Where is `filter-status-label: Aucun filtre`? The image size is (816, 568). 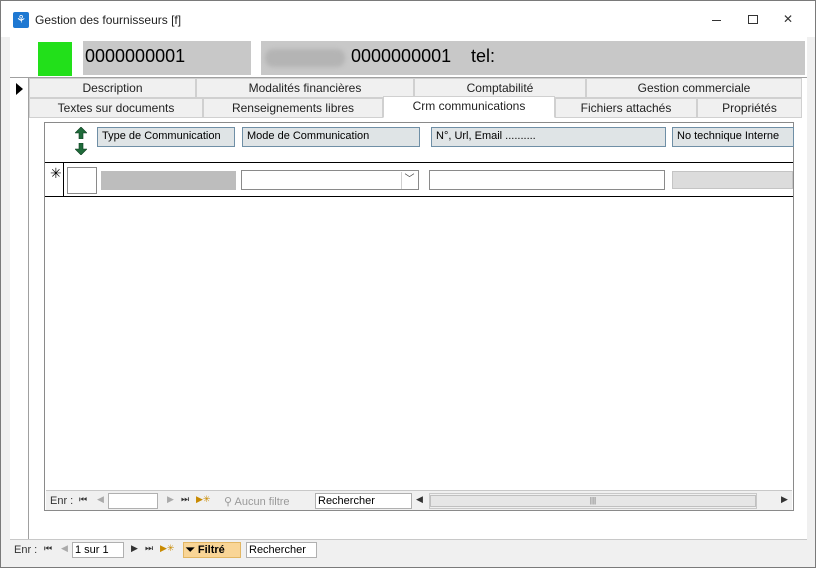
filter-status-label: Aucun filtre is located at coordinates (262, 502).